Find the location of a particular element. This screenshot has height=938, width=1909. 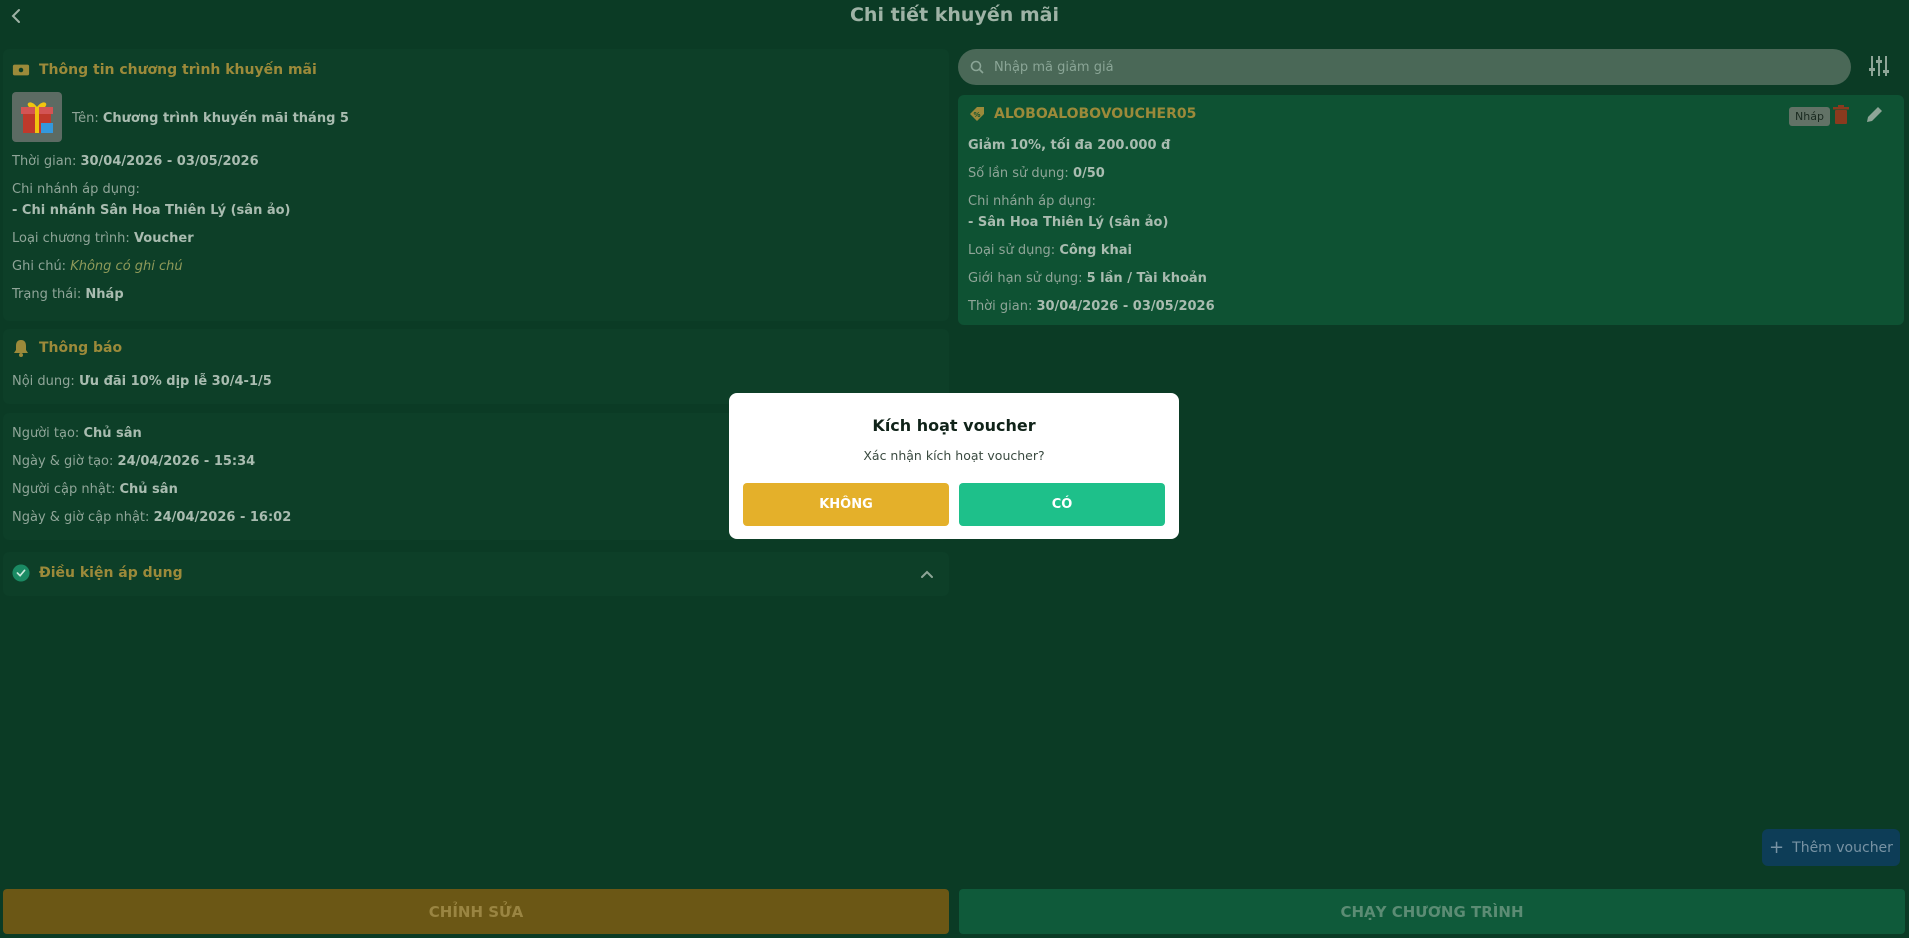

check-circle-icon is located at coordinates (21, 573).